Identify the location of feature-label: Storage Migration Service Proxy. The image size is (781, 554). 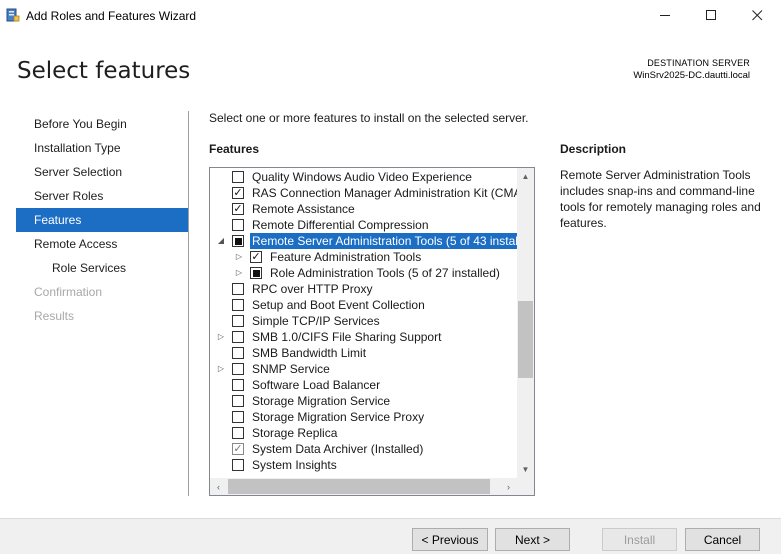
(338, 417).